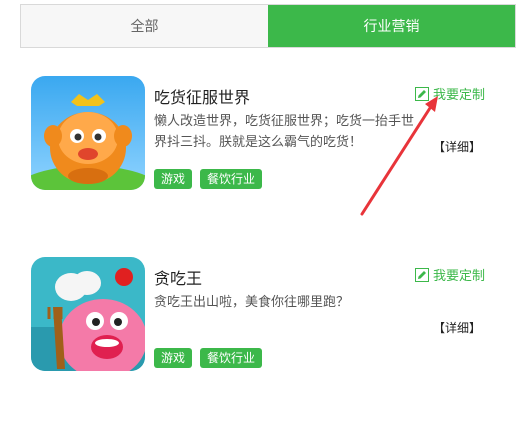  What do you see at coordinates (391, 26) in the screenshot?
I see `tab-industry-marketing: 行业营销` at bounding box center [391, 26].